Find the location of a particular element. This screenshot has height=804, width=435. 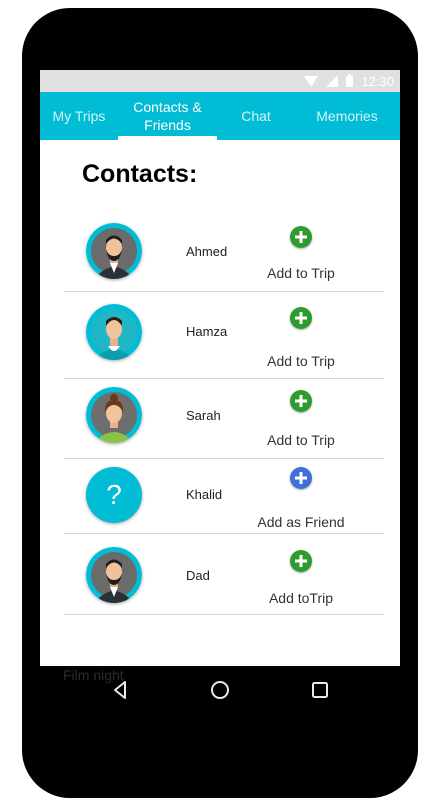

contact-name: Hamza is located at coordinates (207, 331).